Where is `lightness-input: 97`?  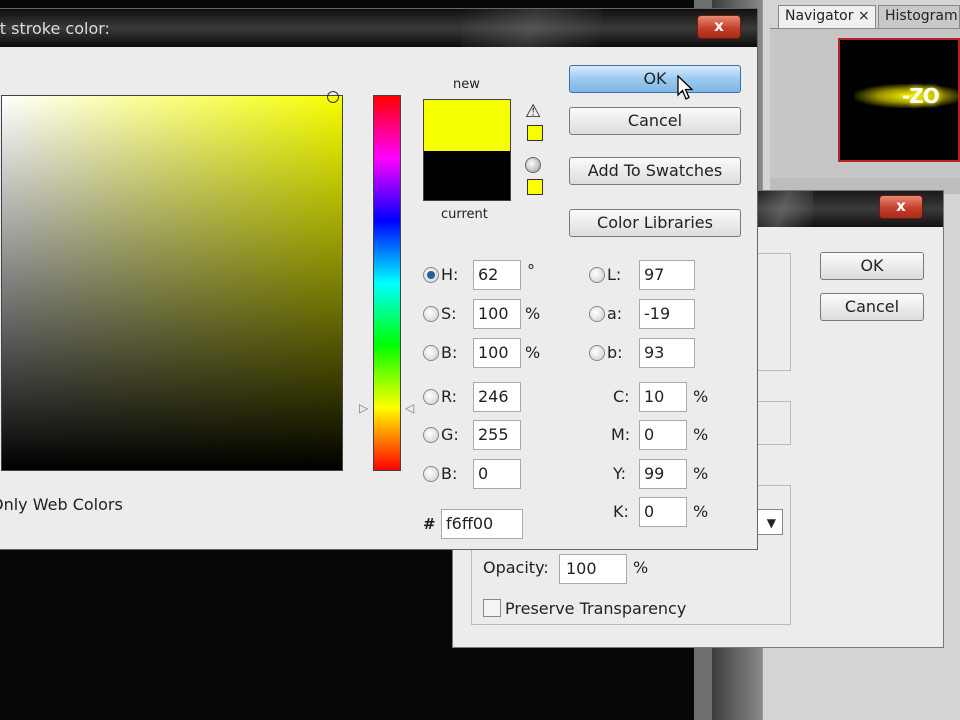
lightness-input: 97 is located at coordinates (667, 275).